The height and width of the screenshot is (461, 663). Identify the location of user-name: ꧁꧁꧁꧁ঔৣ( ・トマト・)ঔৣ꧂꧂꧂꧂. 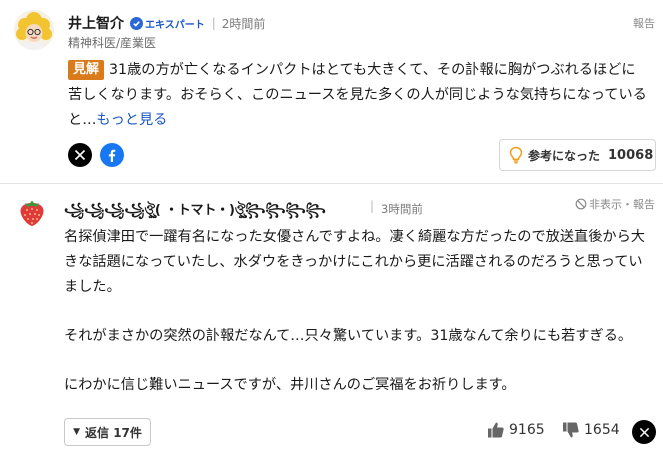
(195, 212).